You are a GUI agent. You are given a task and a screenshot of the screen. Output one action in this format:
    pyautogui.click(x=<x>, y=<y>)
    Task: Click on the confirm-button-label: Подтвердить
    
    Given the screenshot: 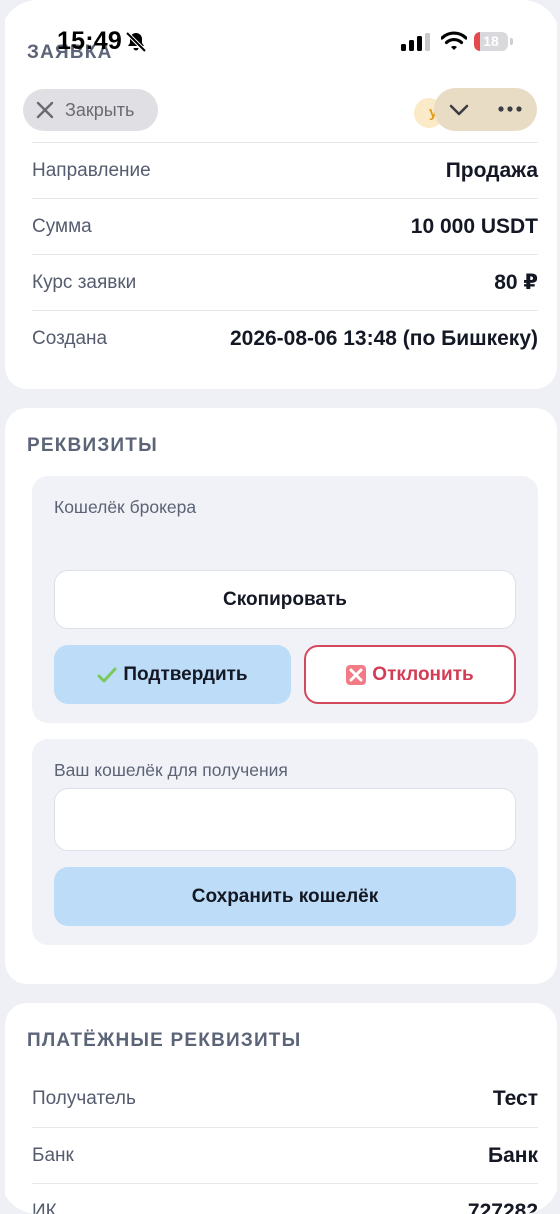 What is the action you would take?
    pyautogui.click(x=185, y=674)
    